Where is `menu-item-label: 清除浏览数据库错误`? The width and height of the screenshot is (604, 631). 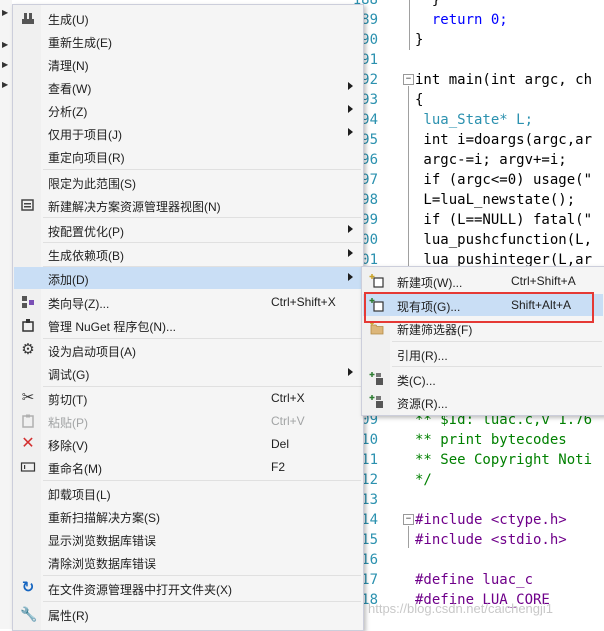 menu-item-label: 清除浏览数据库错误 is located at coordinates (102, 564).